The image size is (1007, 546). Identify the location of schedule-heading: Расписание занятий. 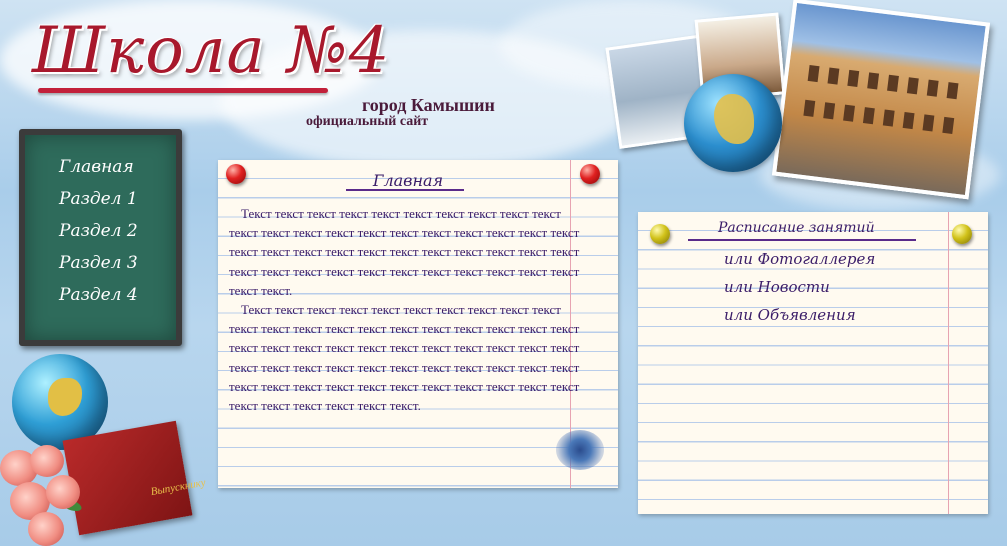
(796, 228).